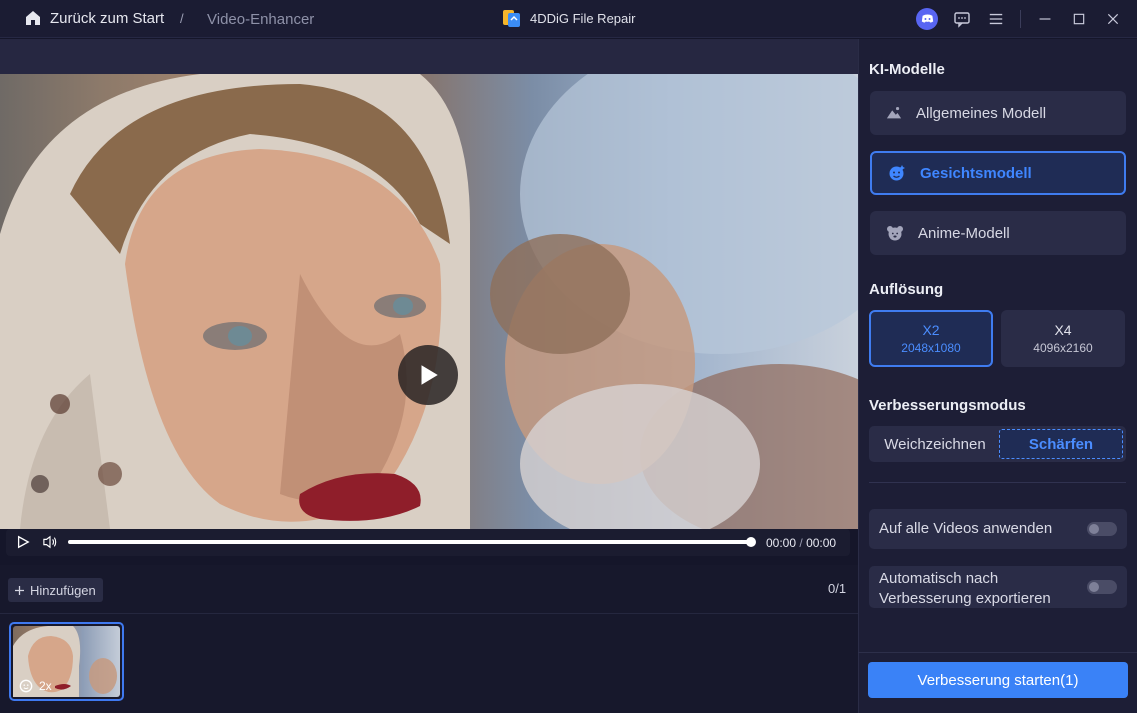 This screenshot has width=1137, height=713. I want to click on anime-bear-icon, so click(895, 233).